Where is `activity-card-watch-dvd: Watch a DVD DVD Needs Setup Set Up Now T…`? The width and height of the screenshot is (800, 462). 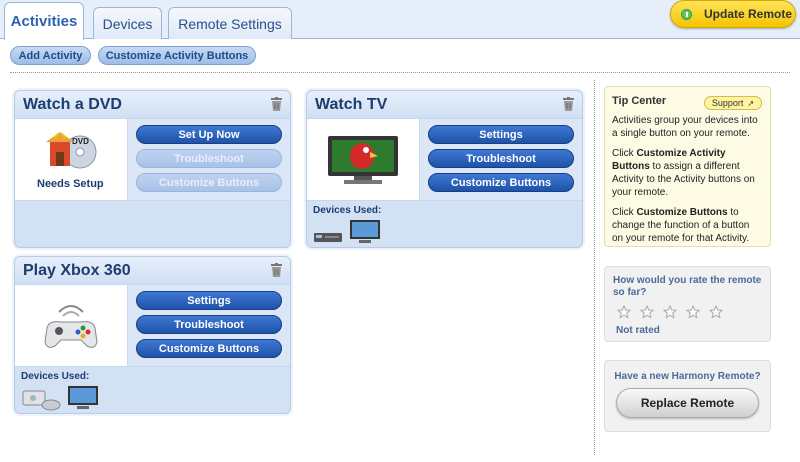 activity-card-watch-dvd: Watch a DVD DVD Needs Setup Set Up Now T… is located at coordinates (152, 169).